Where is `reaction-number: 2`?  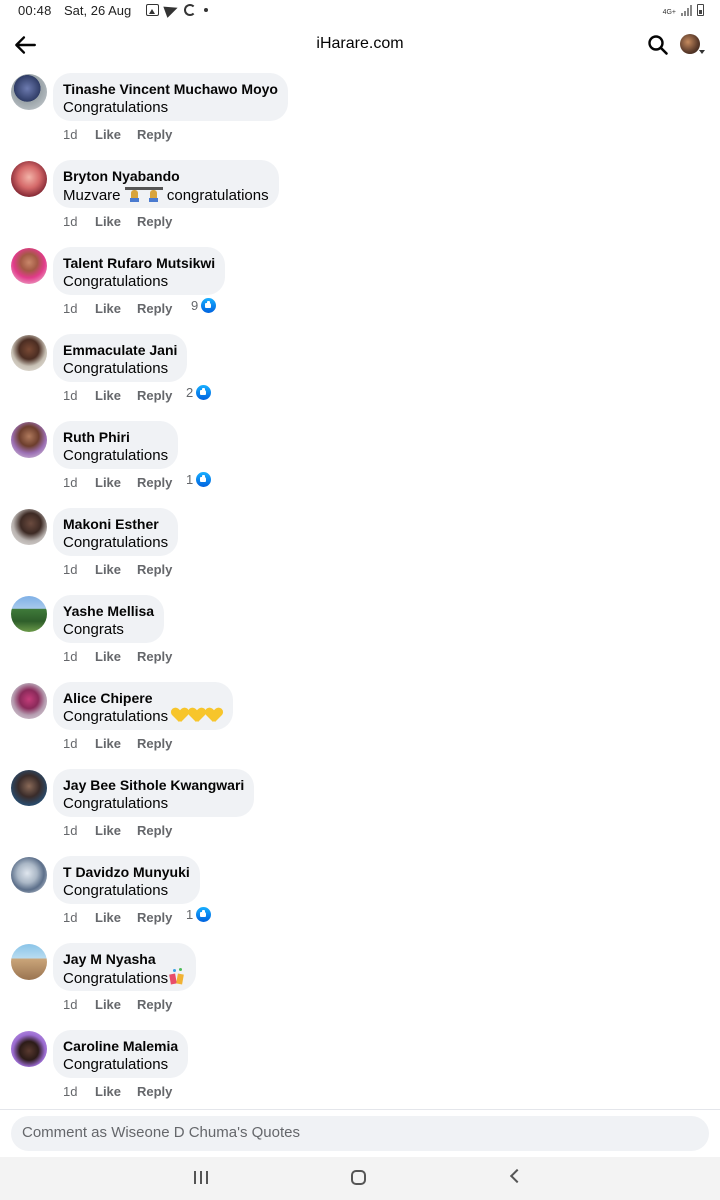
reaction-number: 2 is located at coordinates (190, 392).